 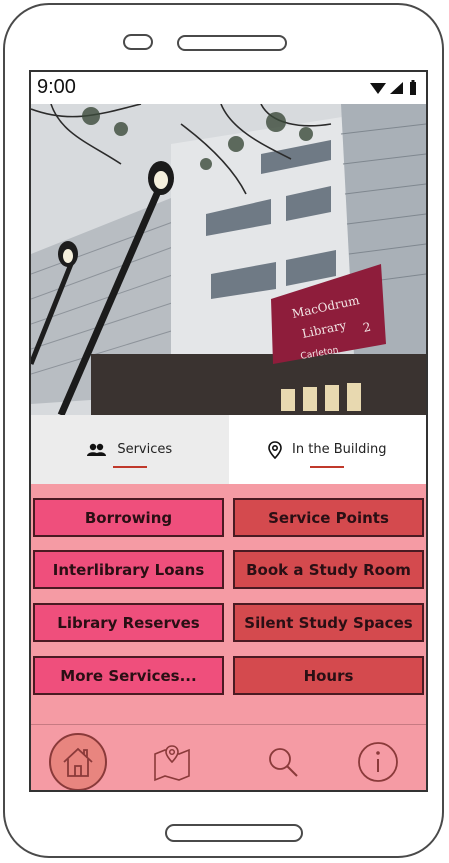 What do you see at coordinates (56, 87) in the screenshot?
I see `status-time: 9:00` at bounding box center [56, 87].